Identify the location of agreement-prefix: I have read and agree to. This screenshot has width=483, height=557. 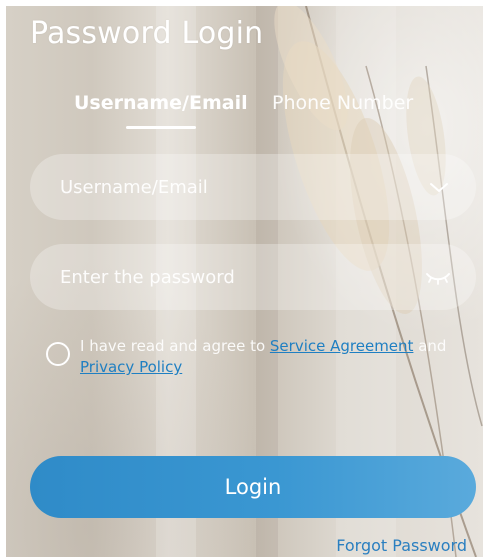
(175, 346).